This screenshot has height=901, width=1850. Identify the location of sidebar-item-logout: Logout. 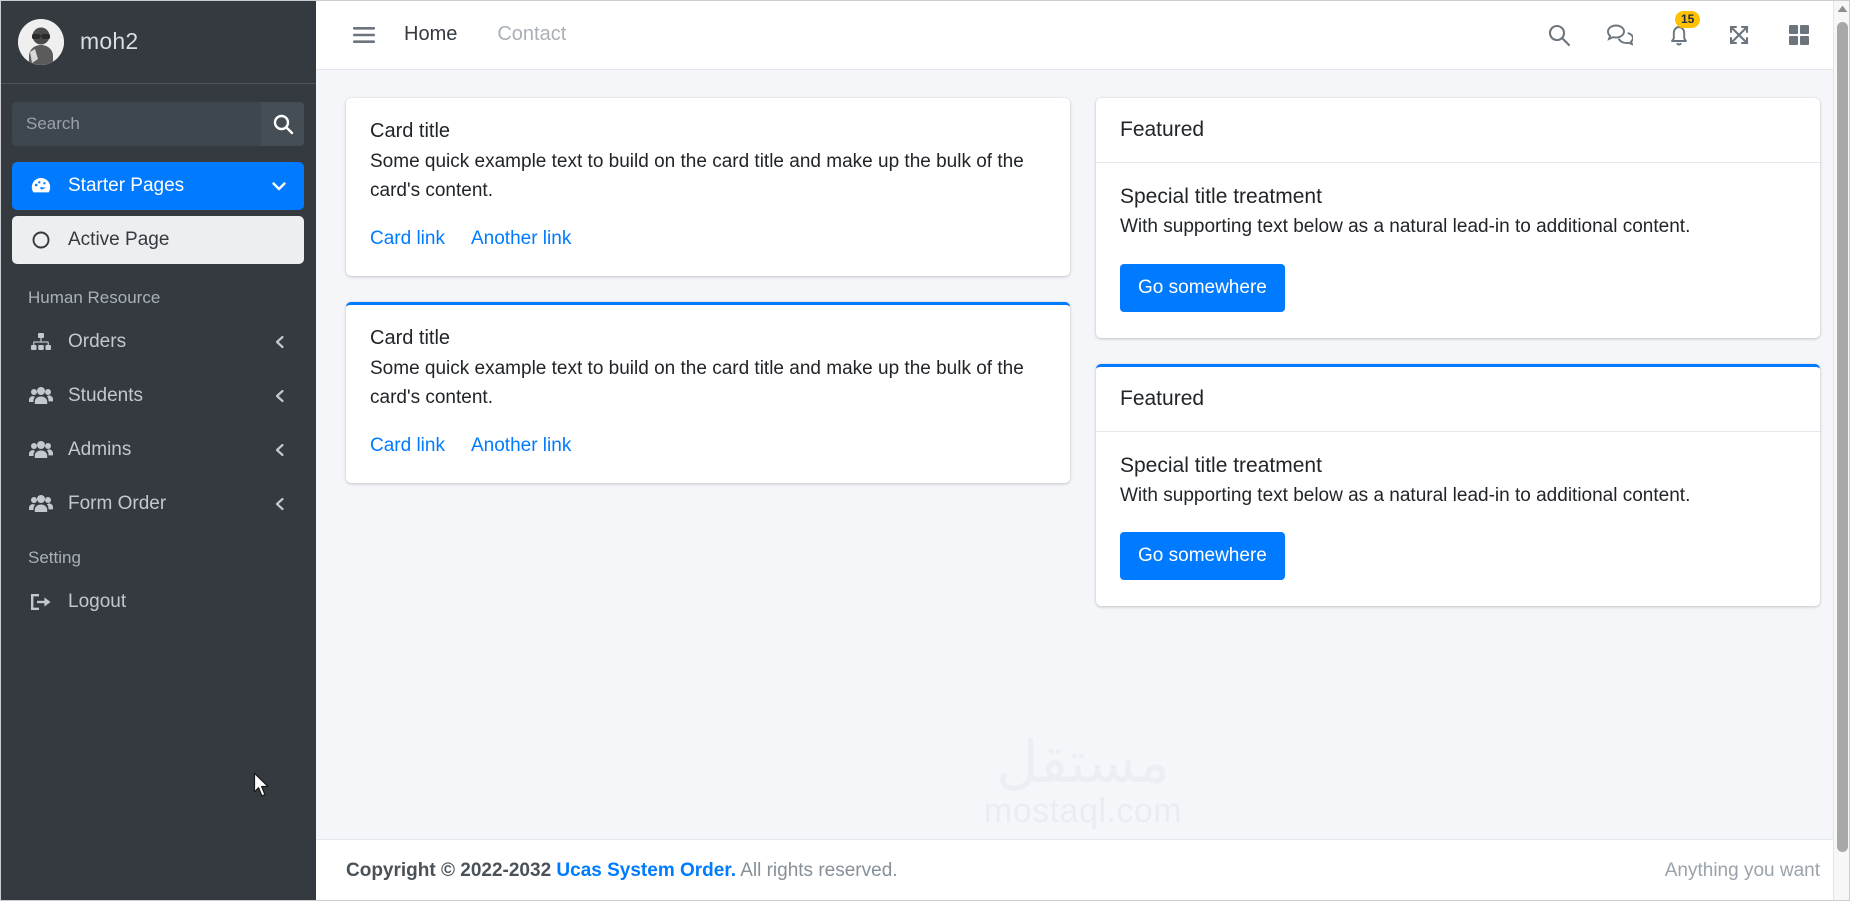
(158, 602).